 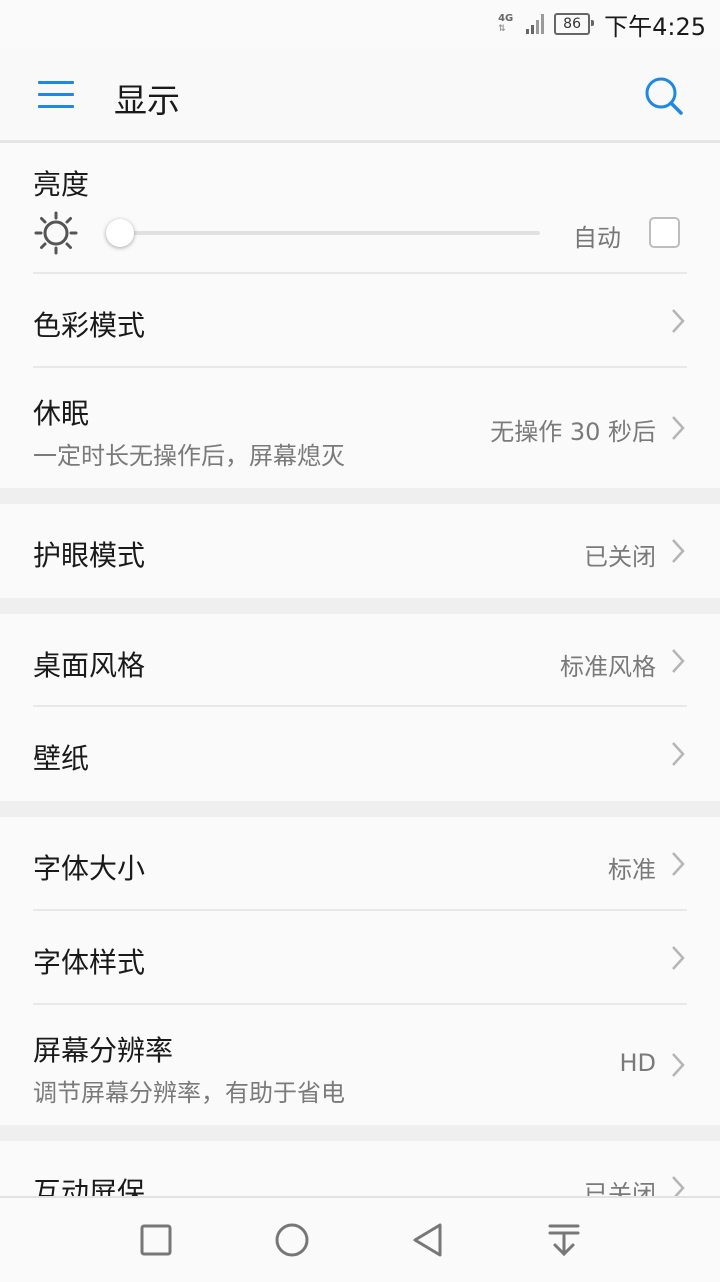 What do you see at coordinates (360, 551) in the screenshot?
I see `eye-comfort-item: 护眼模式 已关闭` at bounding box center [360, 551].